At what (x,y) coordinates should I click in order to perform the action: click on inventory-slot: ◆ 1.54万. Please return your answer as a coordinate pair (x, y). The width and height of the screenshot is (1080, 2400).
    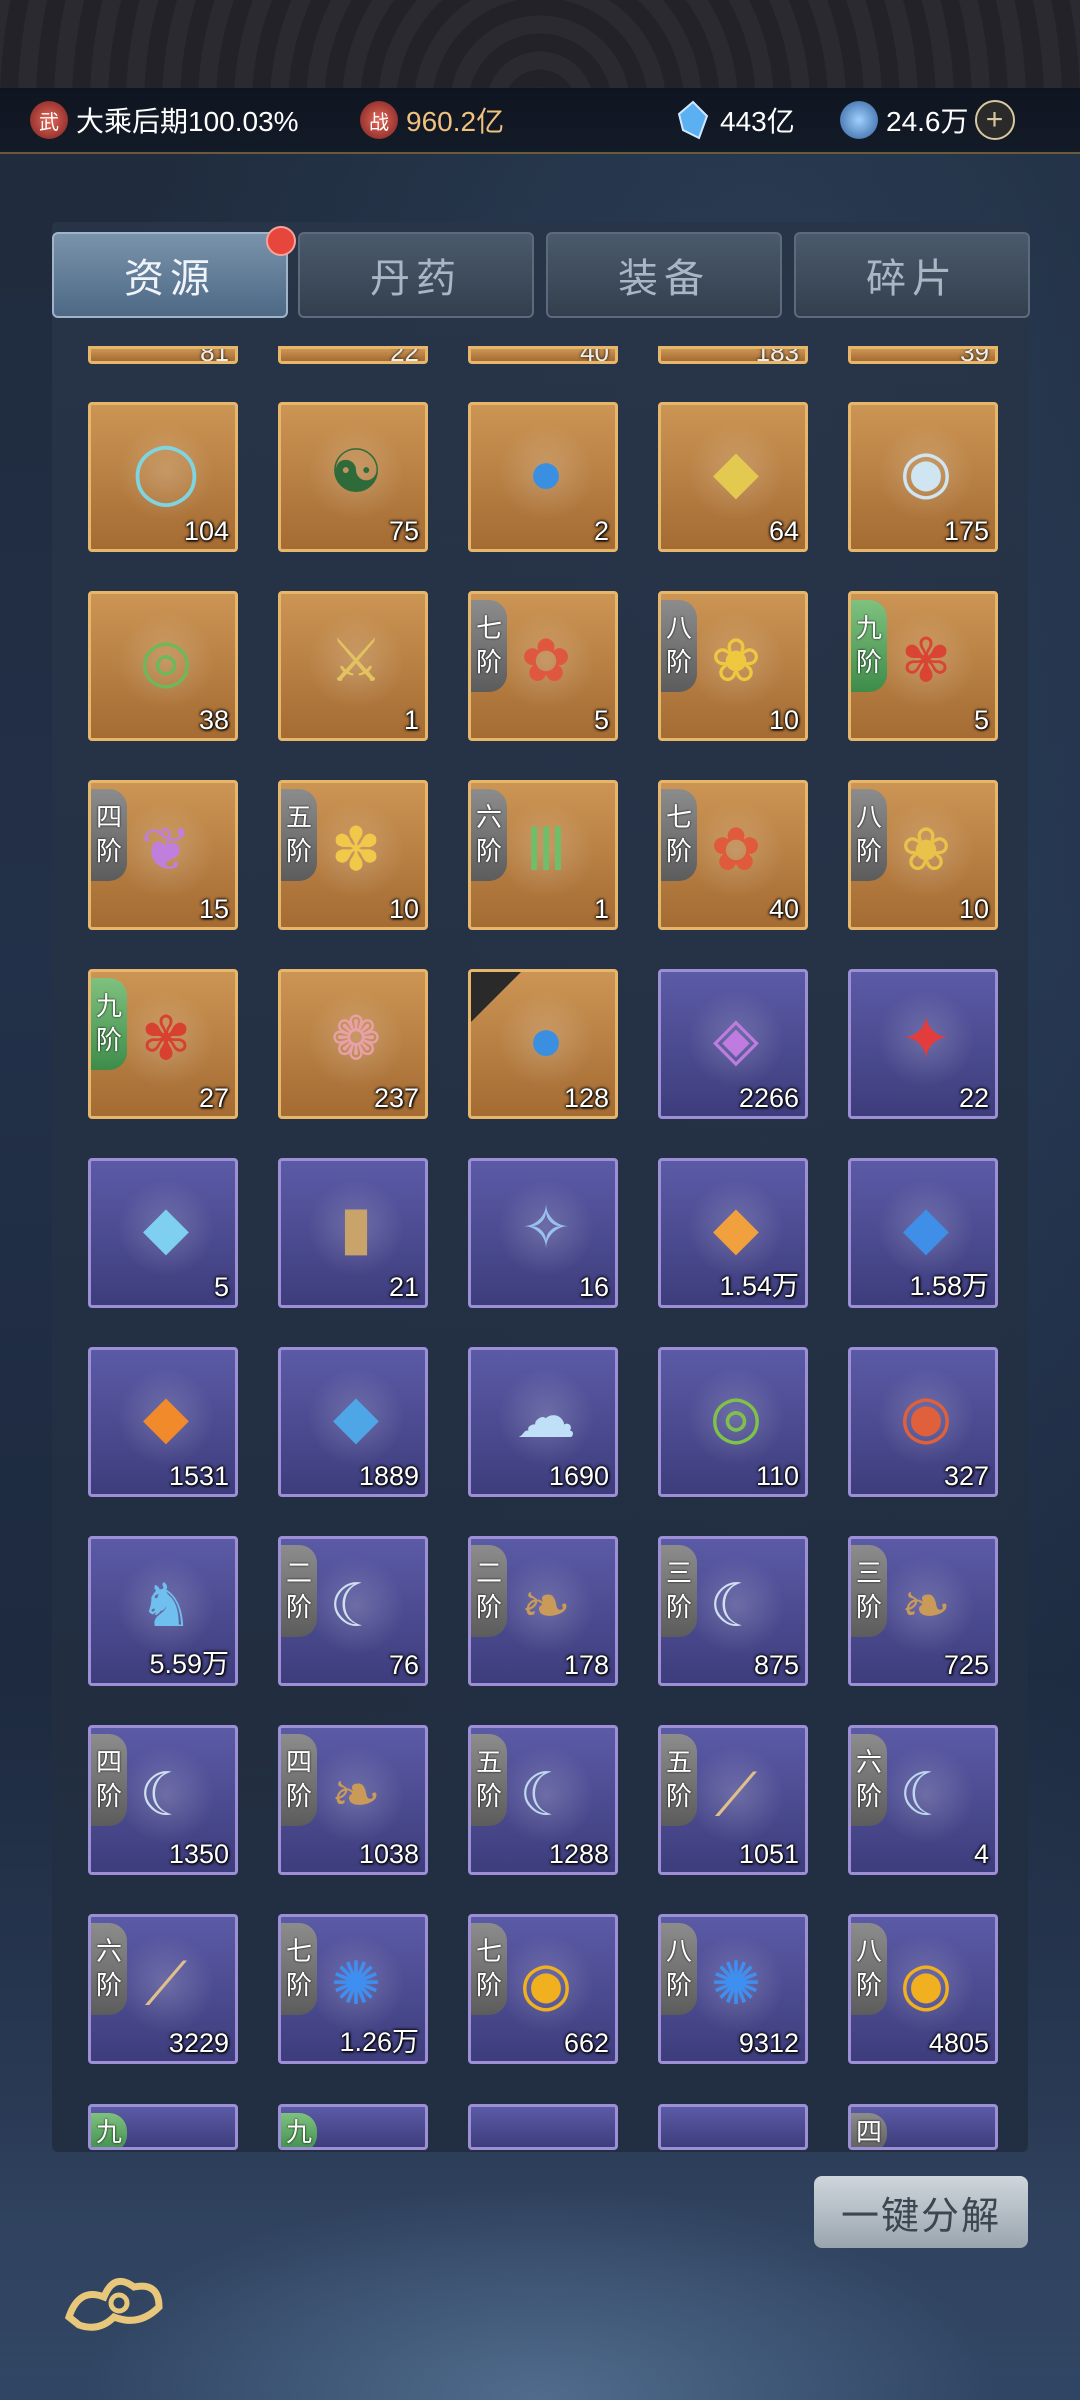
    Looking at the image, I should click on (733, 1233).